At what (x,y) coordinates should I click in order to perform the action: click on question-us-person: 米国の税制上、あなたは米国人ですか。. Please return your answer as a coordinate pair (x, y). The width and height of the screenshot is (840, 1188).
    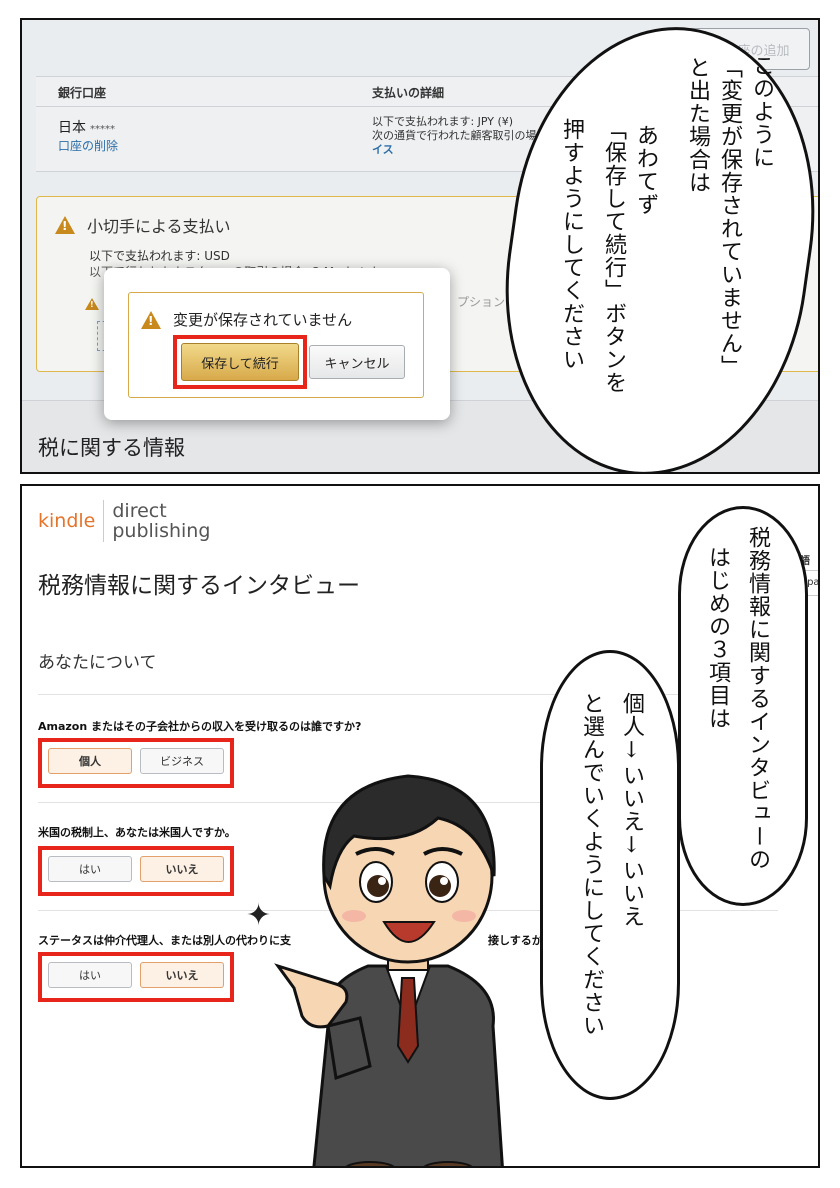
    Looking at the image, I should click on (137, 832).